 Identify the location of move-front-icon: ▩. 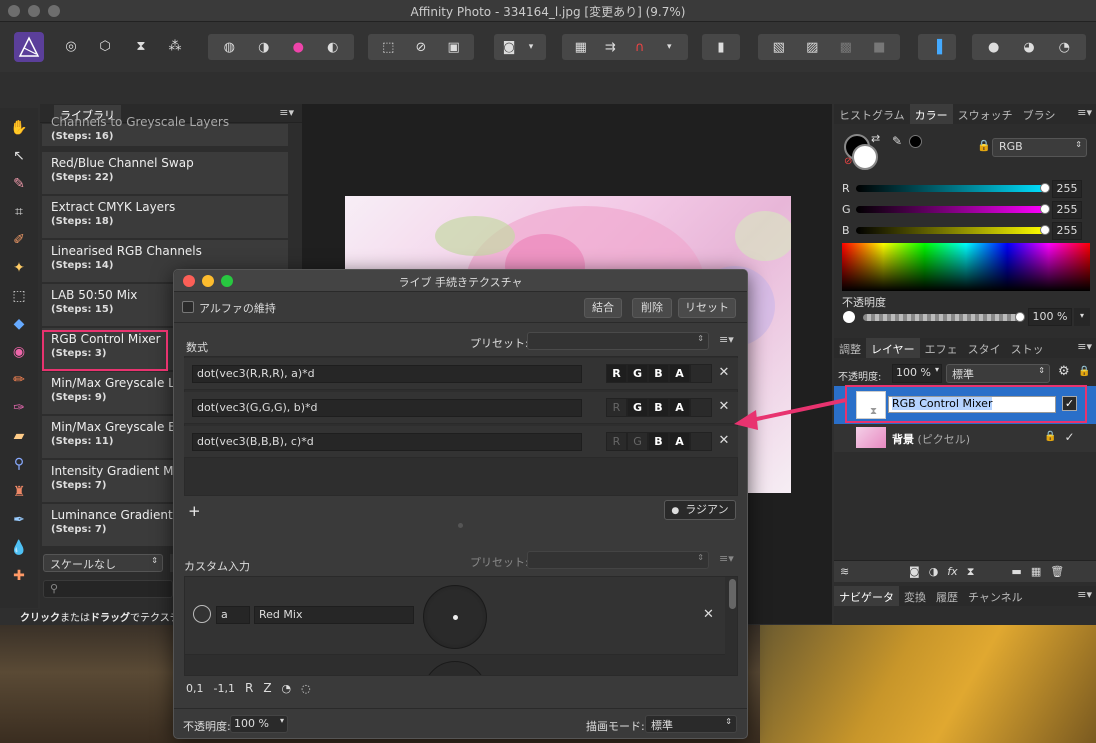
(846, 47).